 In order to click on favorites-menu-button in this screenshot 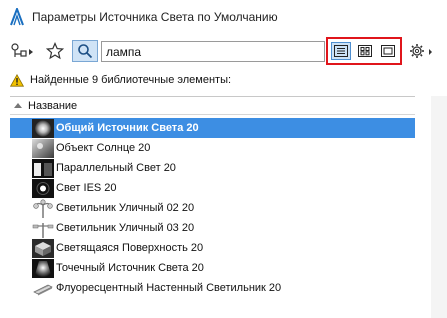, I will do `click(23, 51)`.